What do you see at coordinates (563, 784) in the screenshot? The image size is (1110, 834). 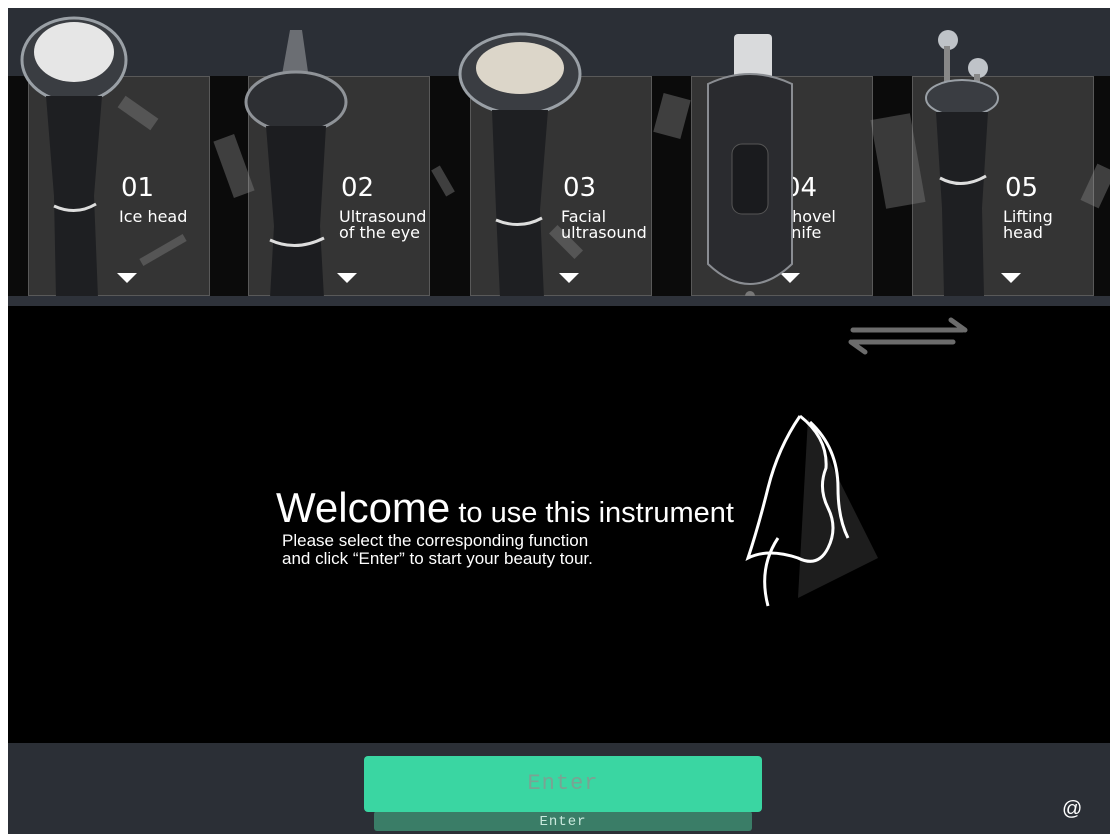 I see `enter-button: Enter` at bounding box center [563, 784].